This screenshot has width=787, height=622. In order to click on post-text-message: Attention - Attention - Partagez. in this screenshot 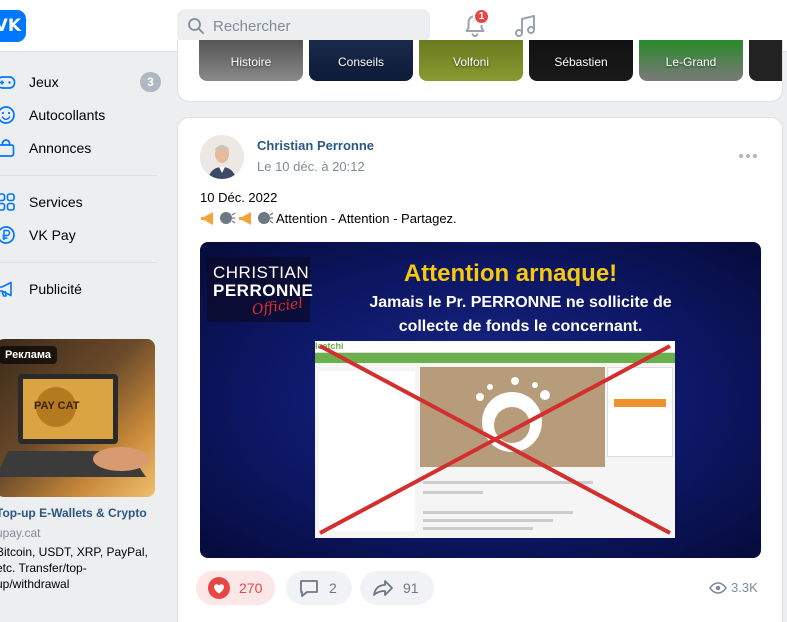, I will do `click(328, 218)`.